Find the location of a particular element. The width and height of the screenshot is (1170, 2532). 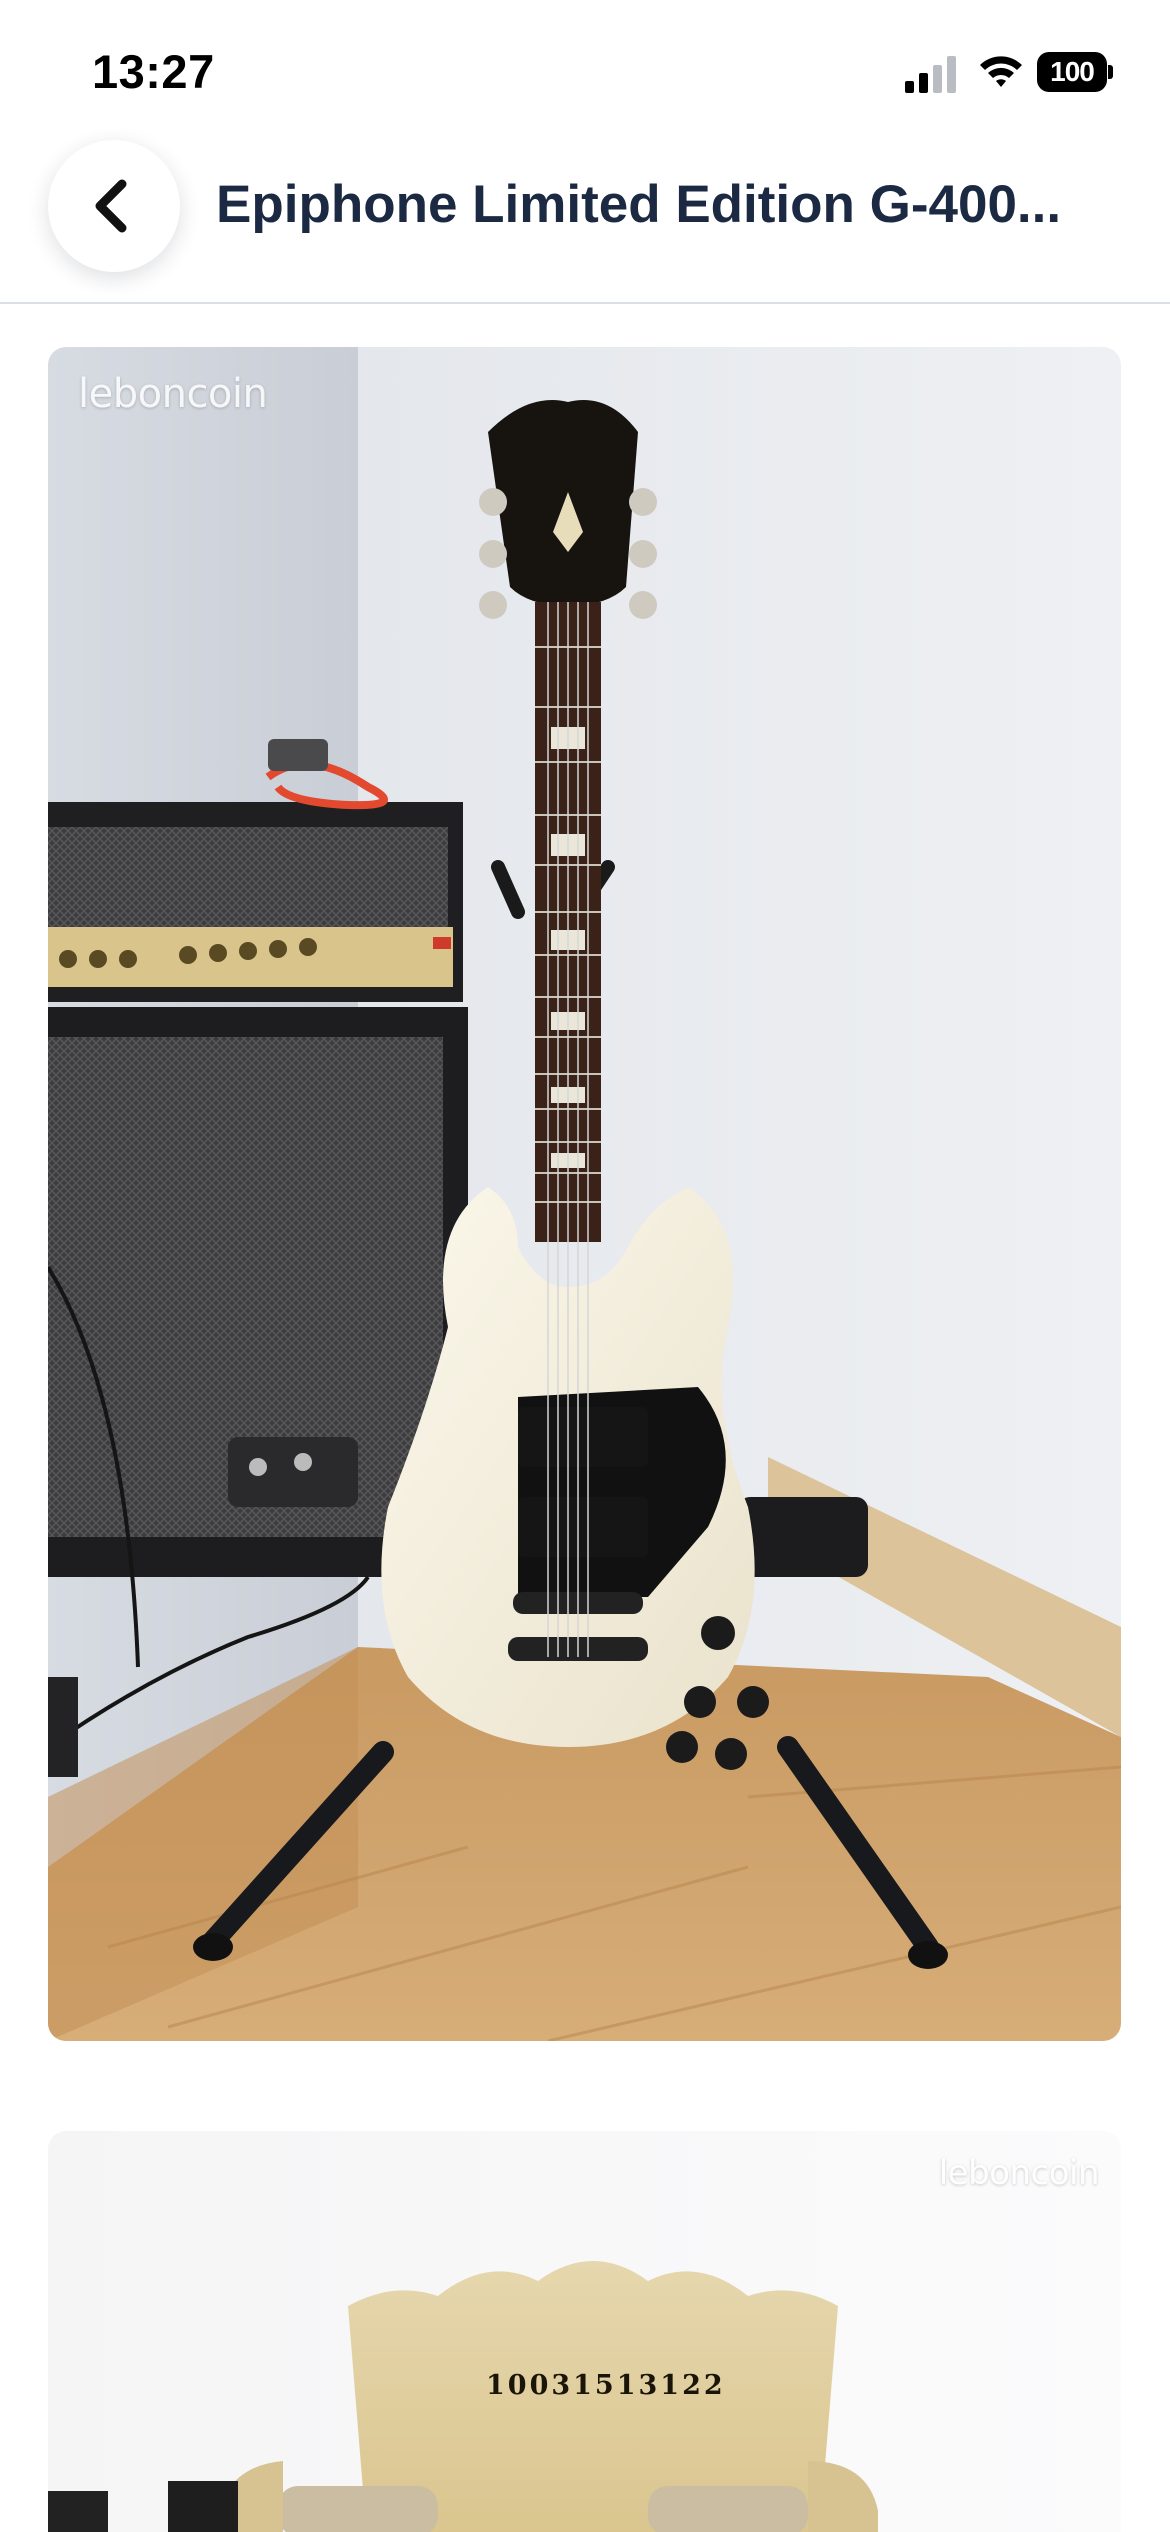

battery-level: 100 is located at coordinates (1072, 71).